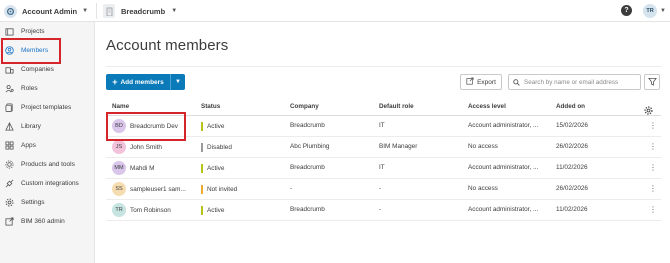 This screenshot has height=263, width=670. What do you see at coordinates (47, 88) in the screenshot?
I see `sidebar-item-roles: Roles` at bounding box center [47, 88].